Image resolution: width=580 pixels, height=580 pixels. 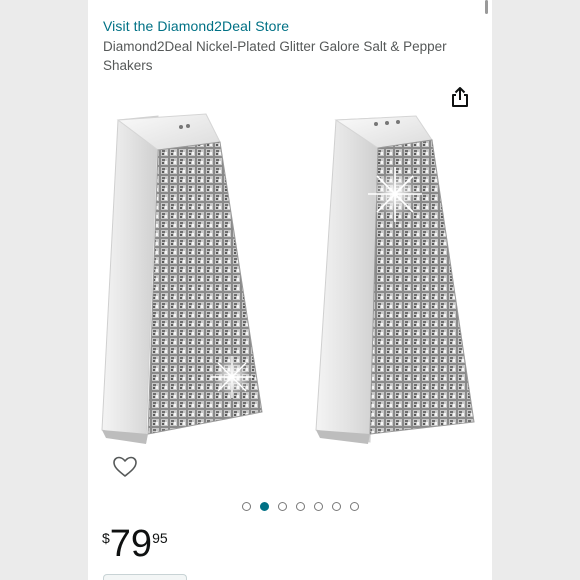 I want to click on heart-icon, so click(x=125, y=466).